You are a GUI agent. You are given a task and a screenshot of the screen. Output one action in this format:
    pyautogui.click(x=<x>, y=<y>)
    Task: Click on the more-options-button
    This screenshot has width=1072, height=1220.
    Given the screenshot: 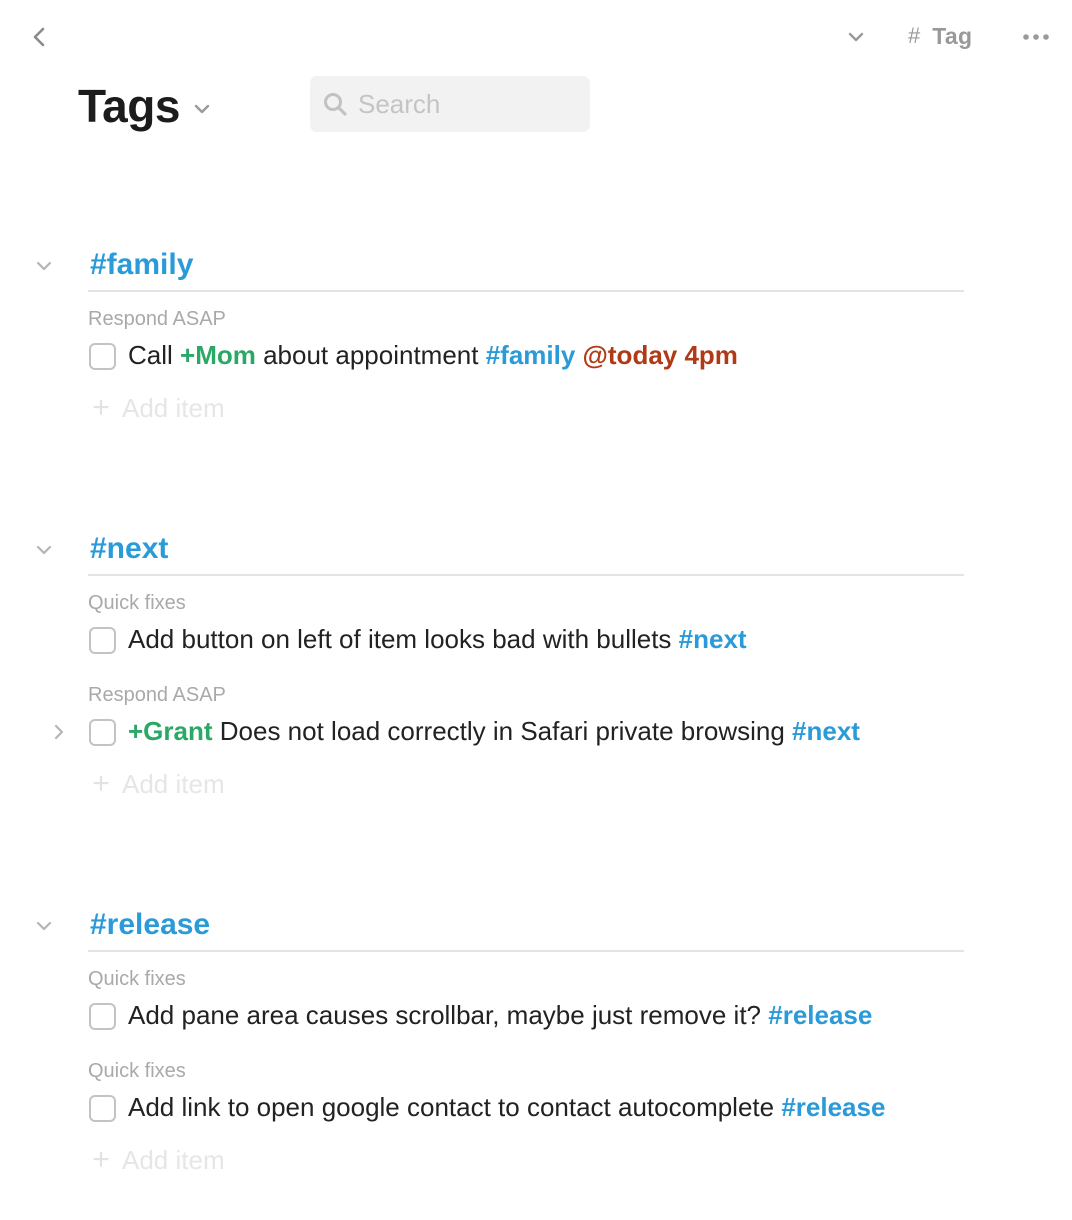 What is the action you would take?
    pyautogui.click(x=1036, y=37)
    